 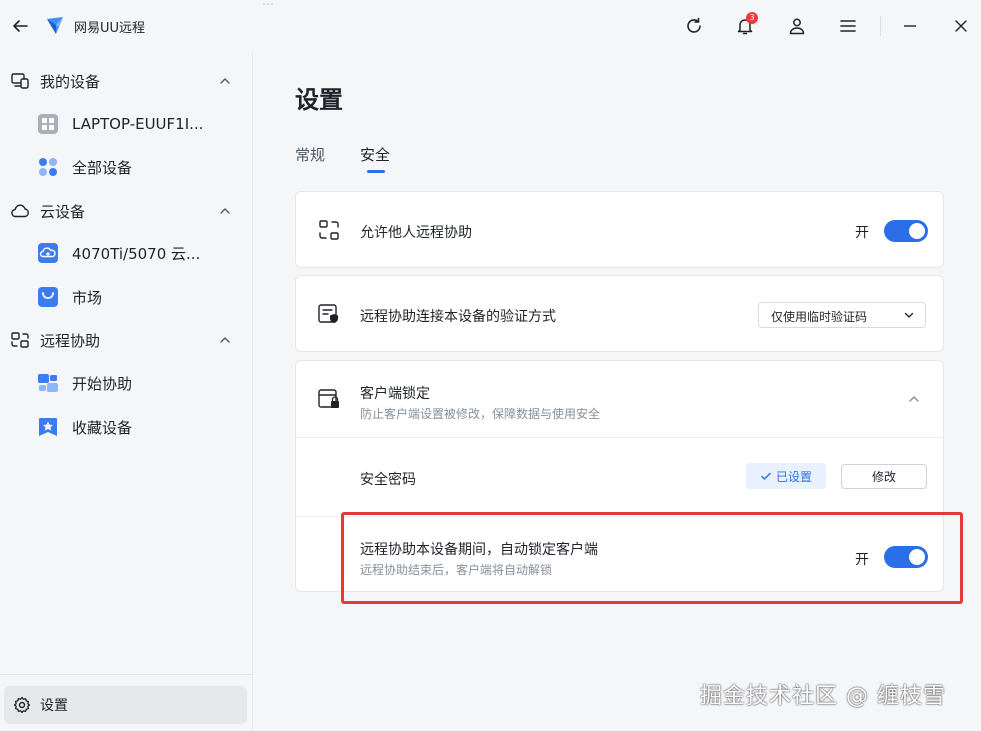 What do you see at coordinates (910, 26) in the screenshot?
I see `minimize-icon` at bounding box center [910, 26].